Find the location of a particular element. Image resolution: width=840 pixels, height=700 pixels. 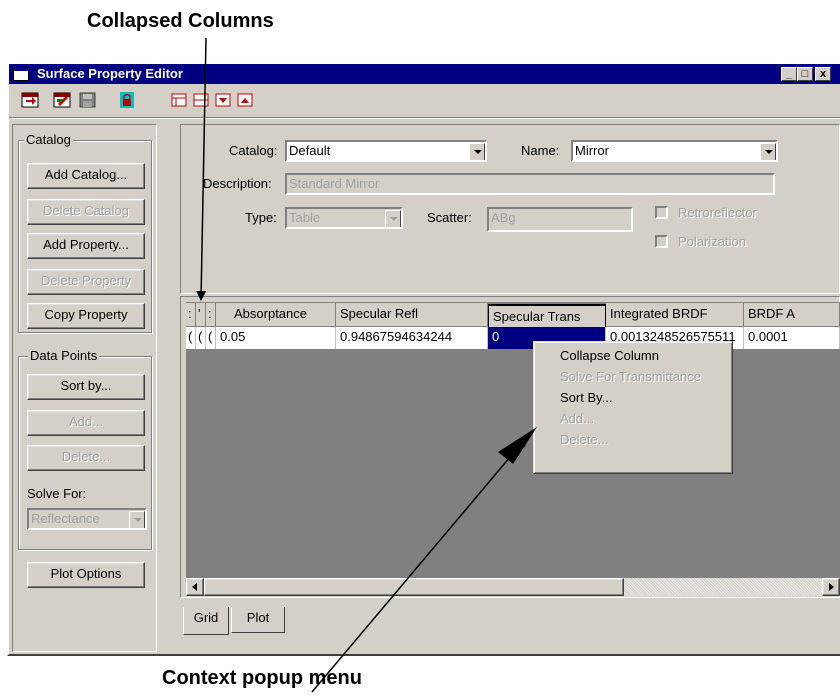

context-menu-arrow-head is located at coordinates (517, 445).